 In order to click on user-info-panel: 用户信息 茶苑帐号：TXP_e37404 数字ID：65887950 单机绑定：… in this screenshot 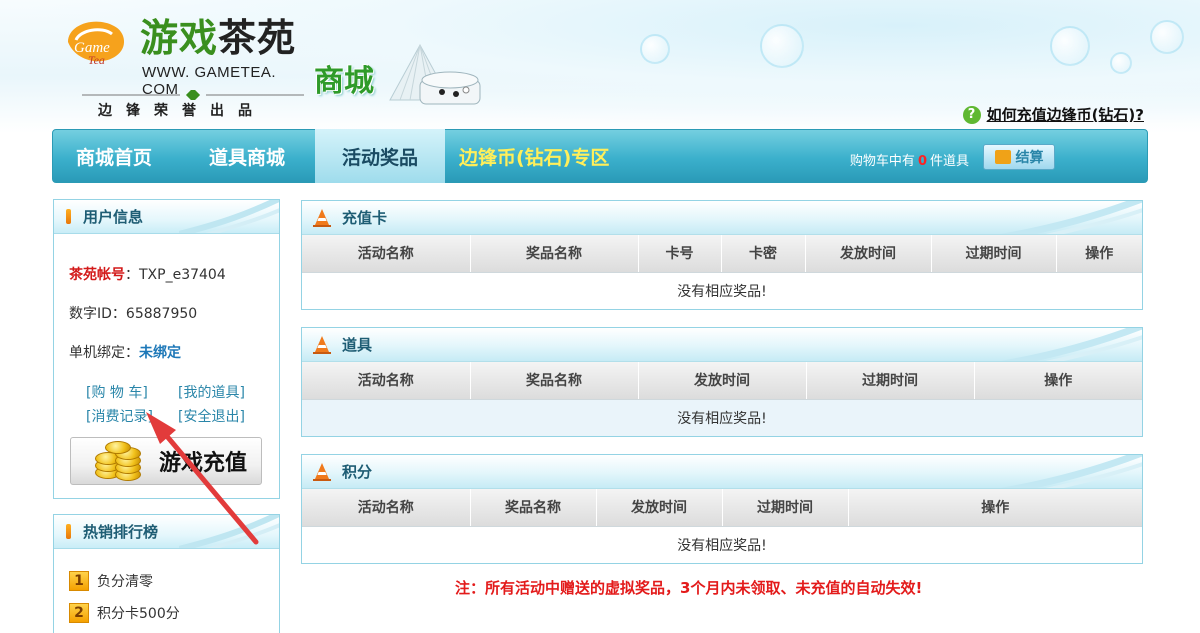, I will do `click(166, 349)`.